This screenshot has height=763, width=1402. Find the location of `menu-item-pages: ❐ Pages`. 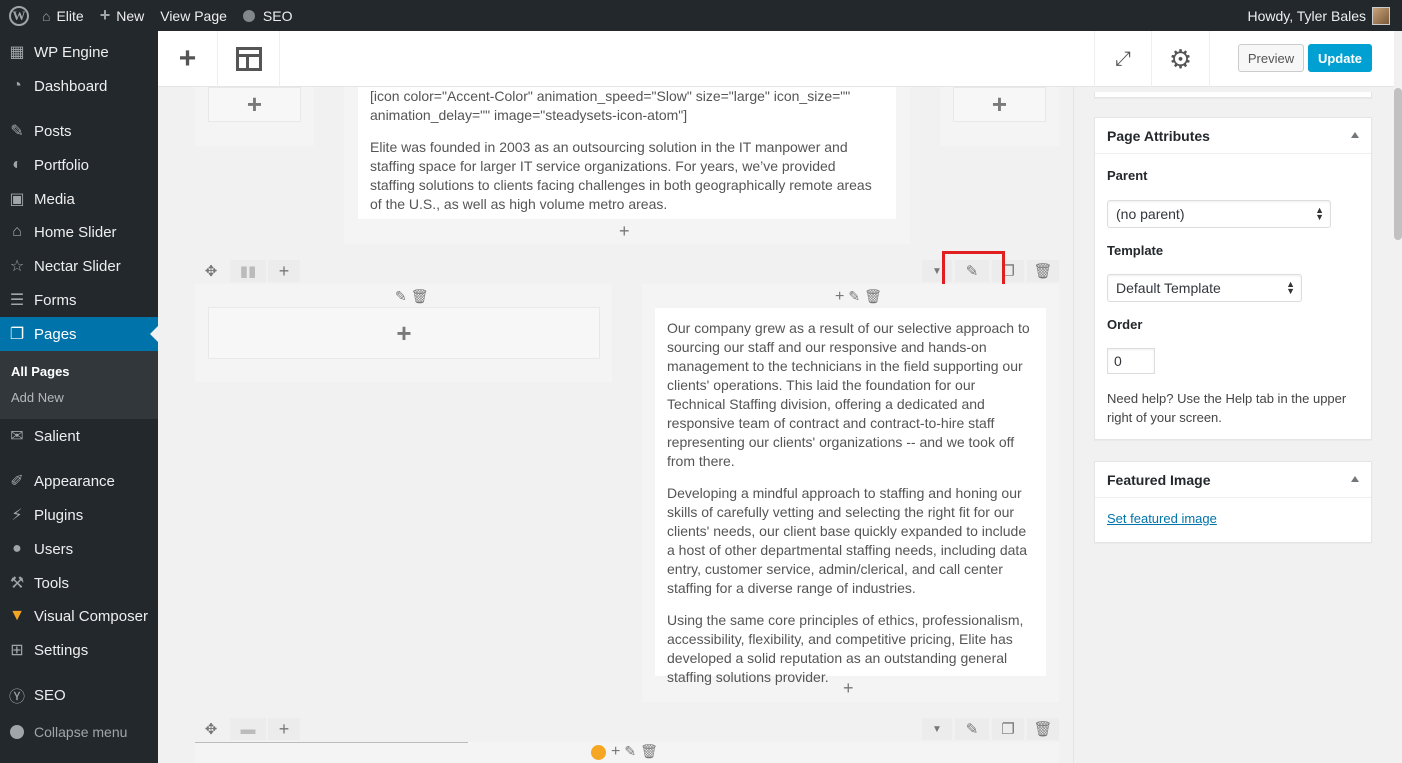

menu-item-pages: ❐ Pages is located at coordinates (79, 334).